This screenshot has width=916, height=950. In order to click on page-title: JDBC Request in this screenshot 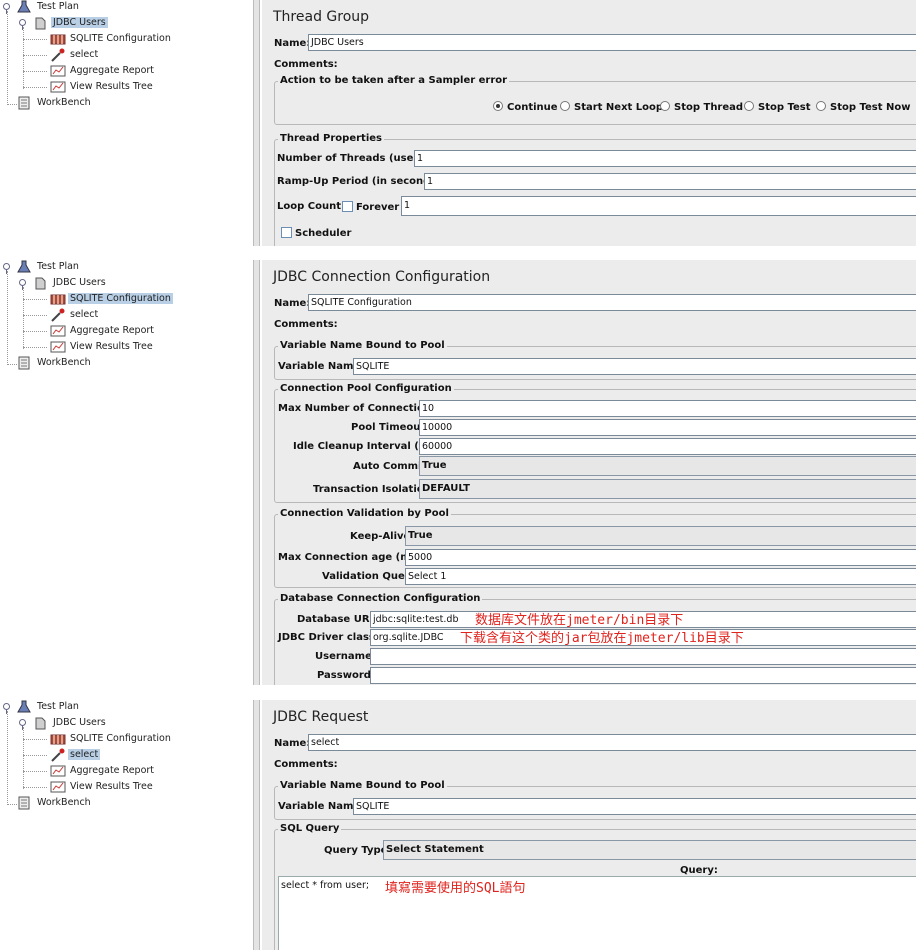, I will do `click(321, 717)`.